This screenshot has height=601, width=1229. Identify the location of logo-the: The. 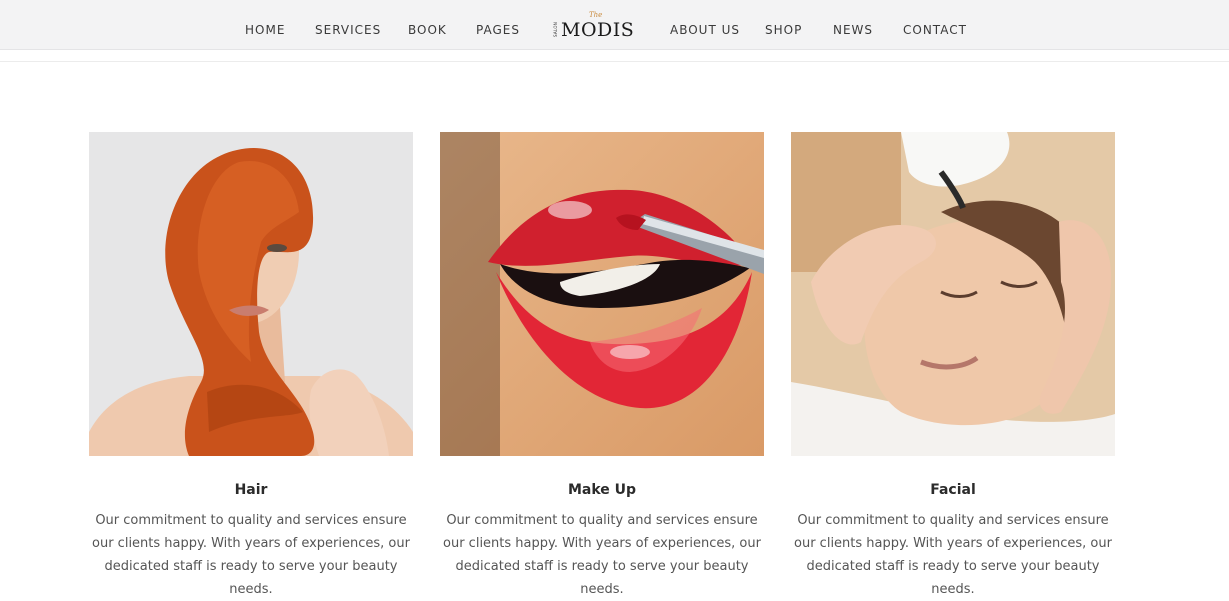
(596, 15).